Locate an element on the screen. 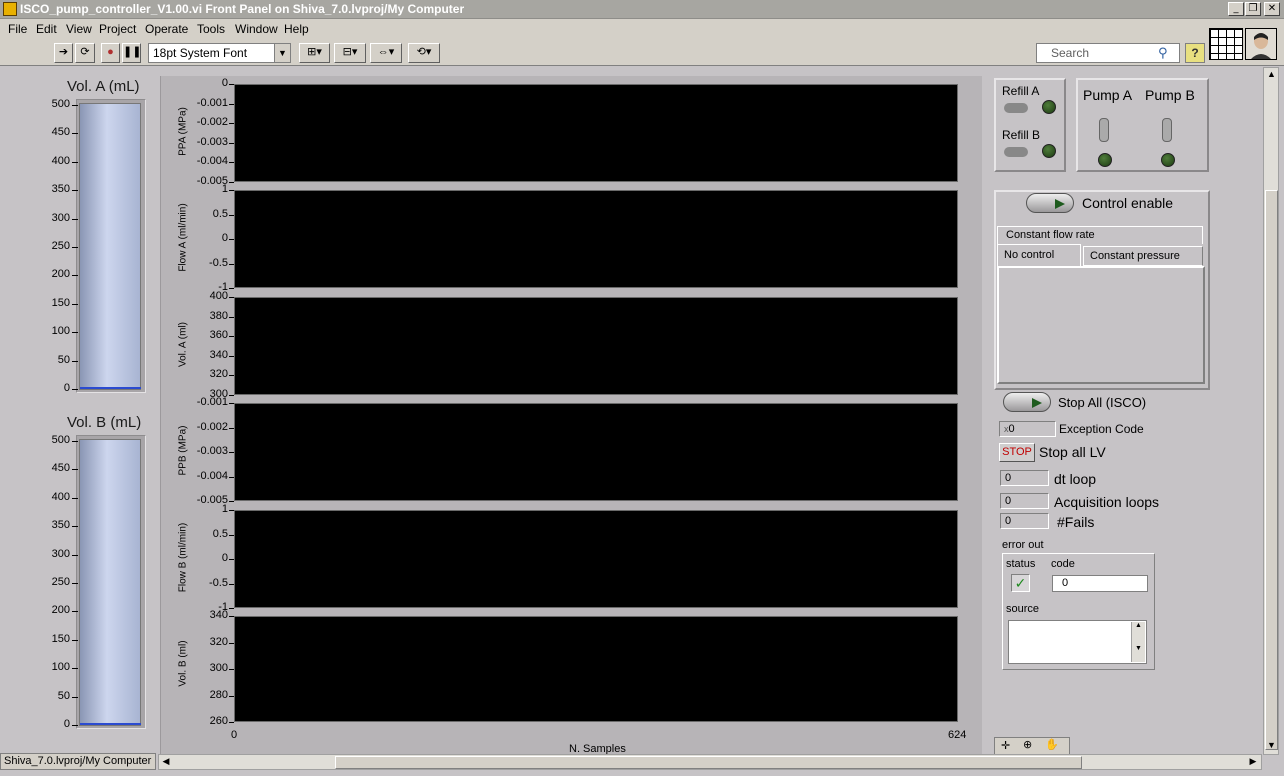  error-code-label: code is located at coordinates (1063, 564).